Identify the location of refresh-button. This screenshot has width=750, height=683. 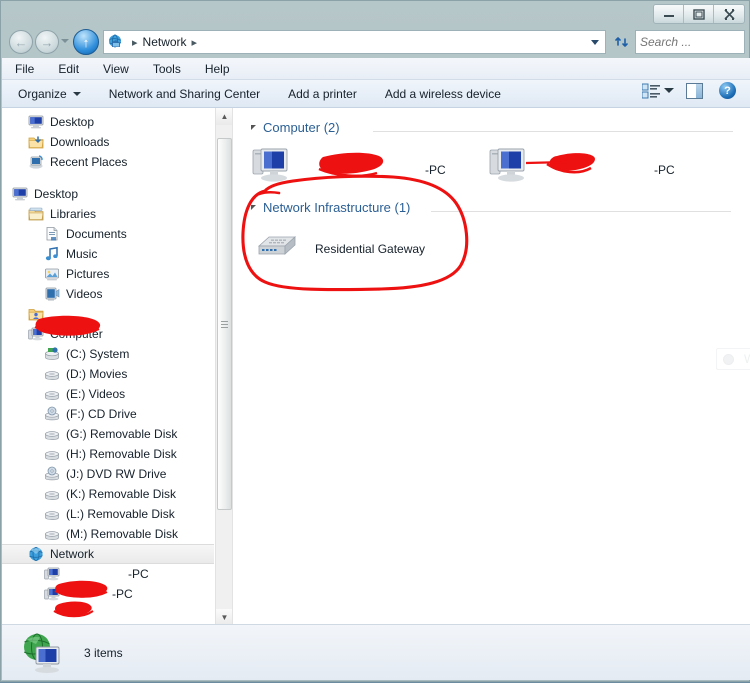
(622, 42).